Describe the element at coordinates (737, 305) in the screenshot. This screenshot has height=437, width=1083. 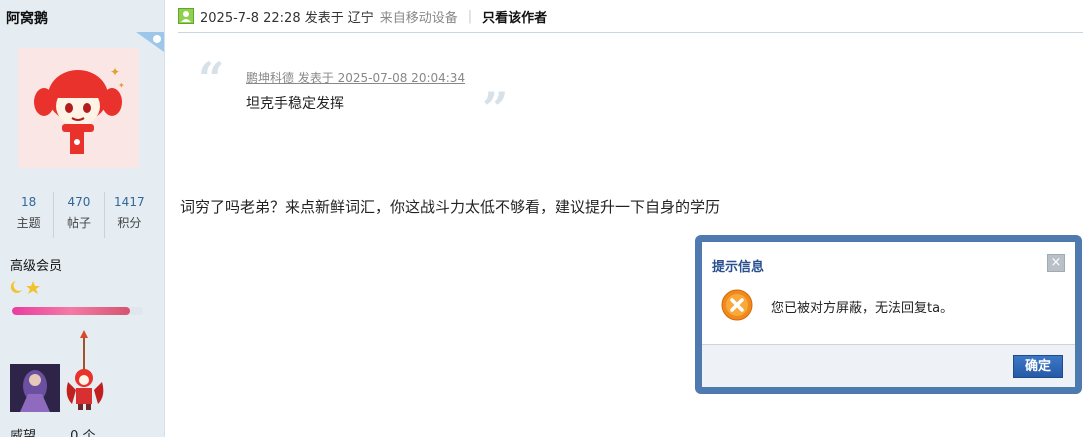
I see `error-icon` at that location.